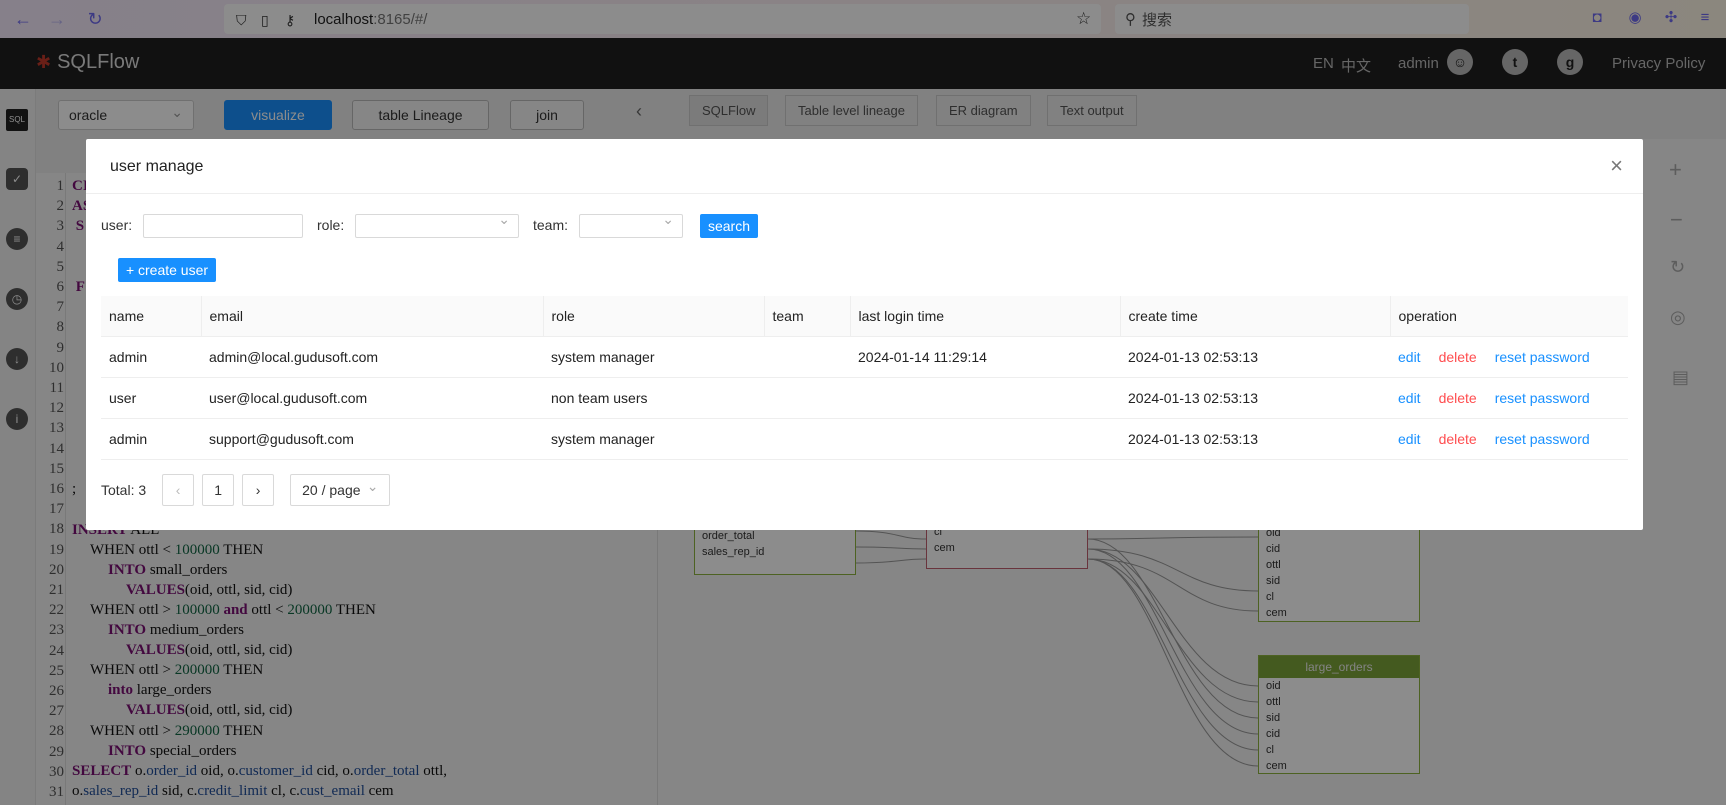 The height and width of the screenshot is (805, 1726). What do you see at coordinates (372, 357) in the screenshot?
I see `cell-email: admin@local.gudusoft.com` at bounding box center [372, 357].